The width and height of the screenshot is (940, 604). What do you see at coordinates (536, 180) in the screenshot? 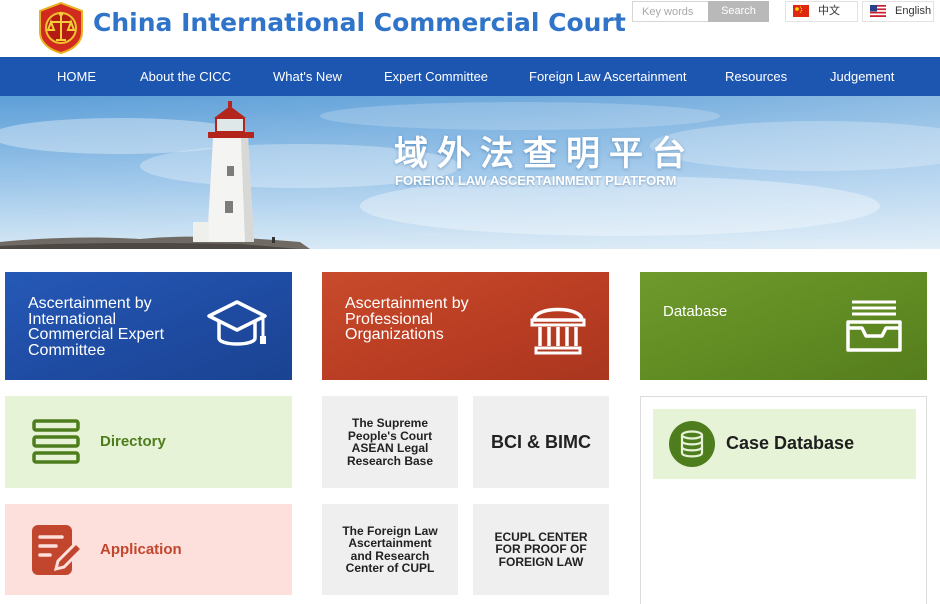
I see `banner-title-english: FOREIGN LAW ASCERTAINMENT PLATFORM` at bounding box center [536, 180].